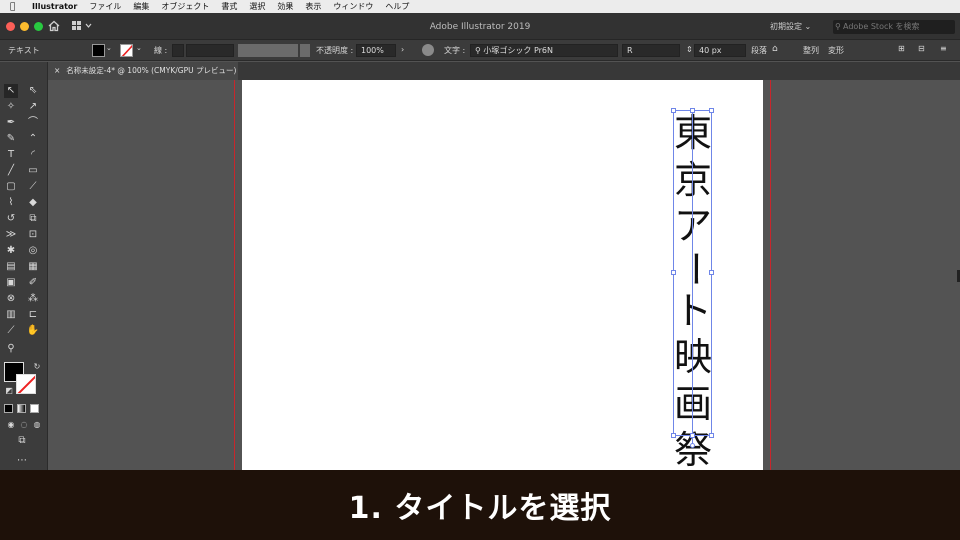 Image resolution: width=960 pixels, height=540 pixels. What do you see at coordinates (38, 26) in the screenshot?
I see `zoom-window-button` at bounding box center [38, 26].